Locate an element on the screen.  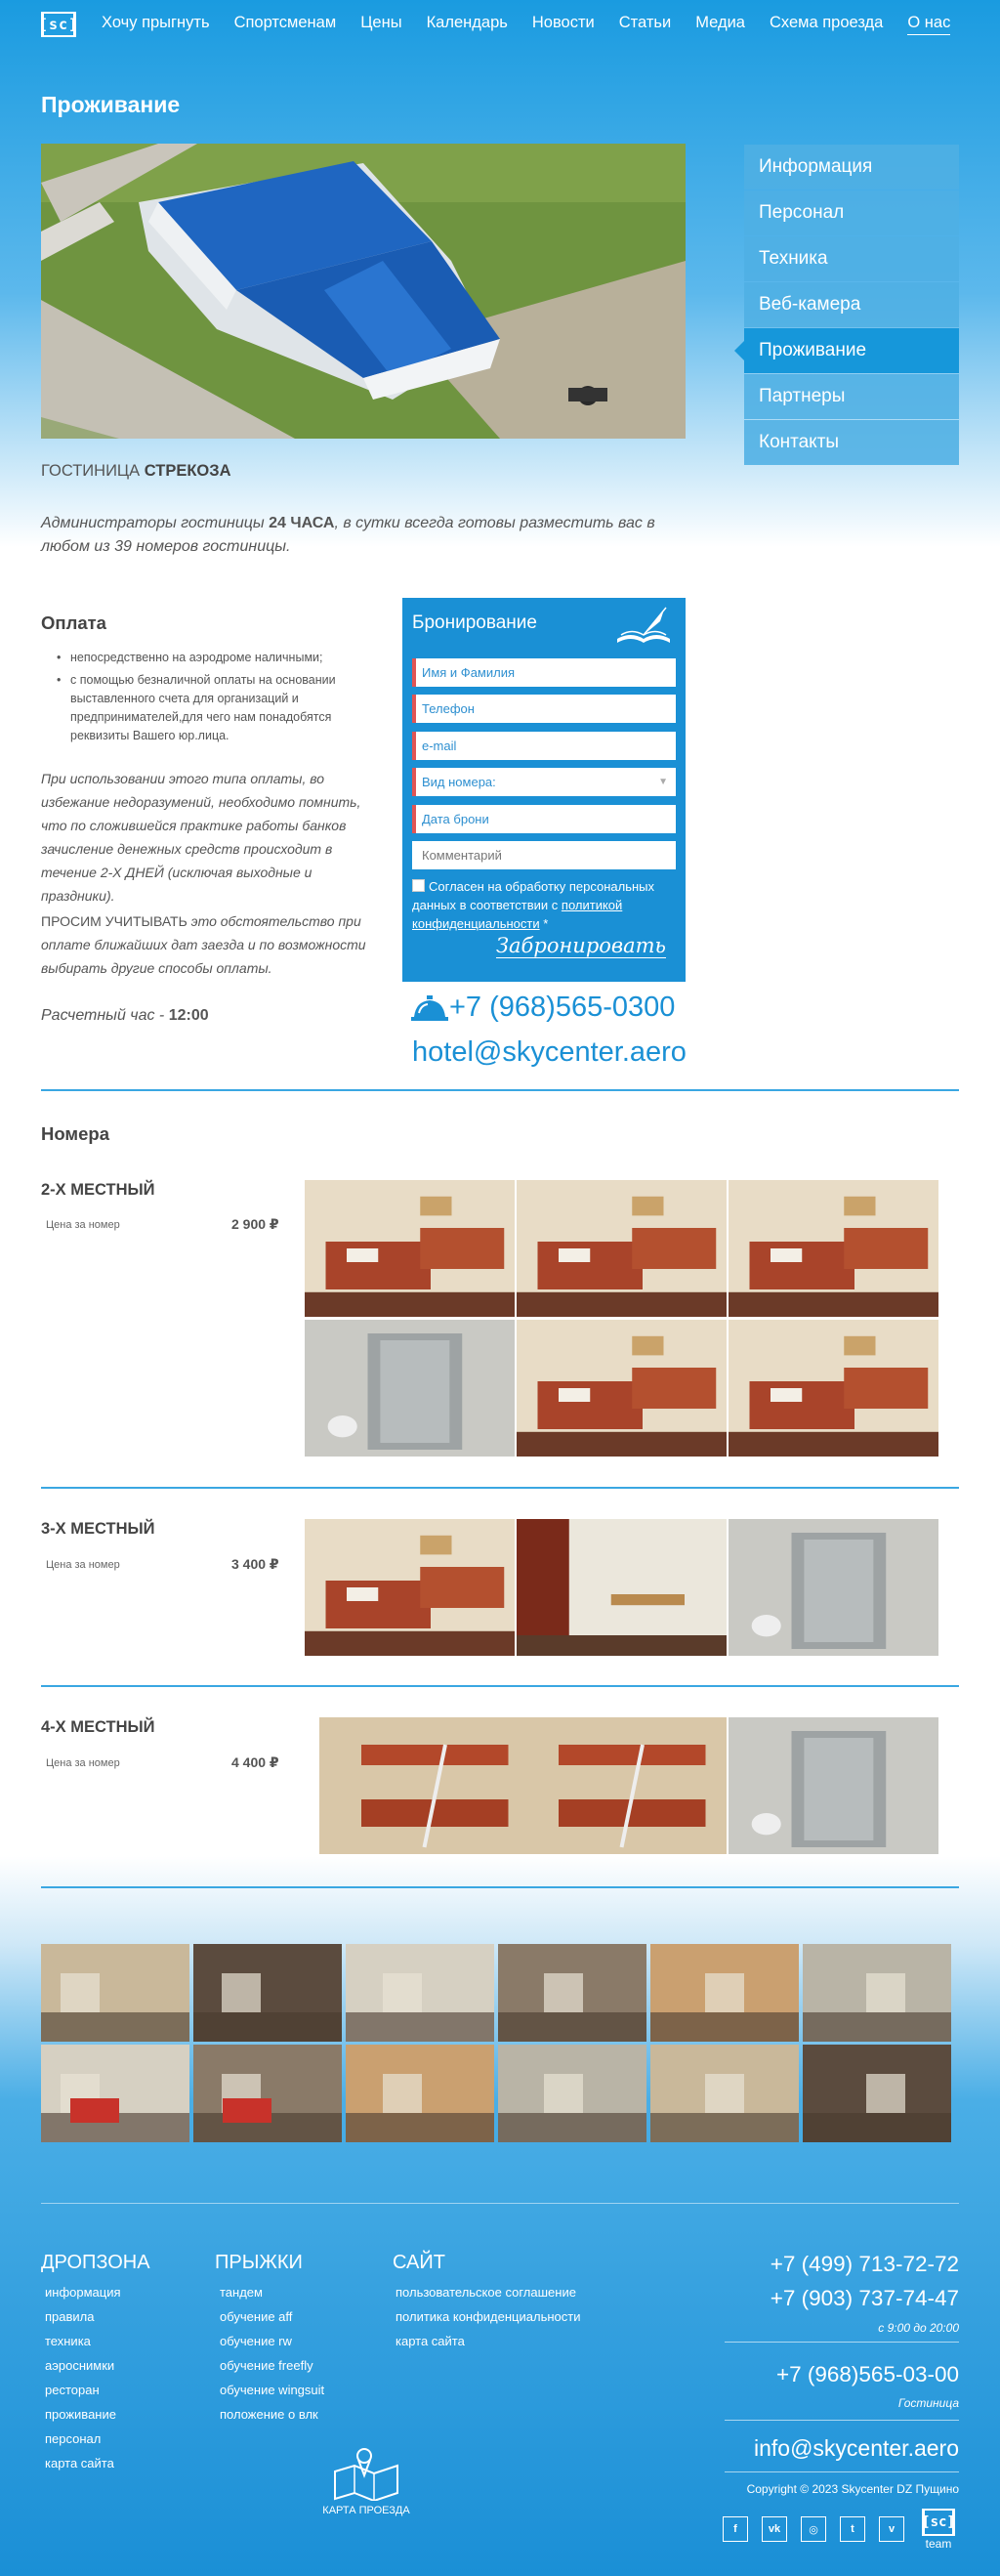
footer-phone-1: +7 (499) 713-72-72 is located at coordinates (865, 2264).